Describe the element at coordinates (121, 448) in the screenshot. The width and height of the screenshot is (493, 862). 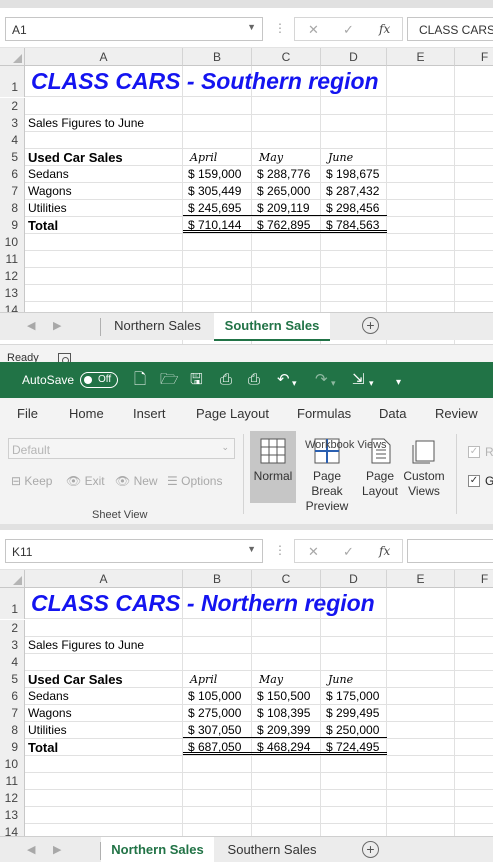
I see `sheet-view-dropdown: Default ⌄` at that location.